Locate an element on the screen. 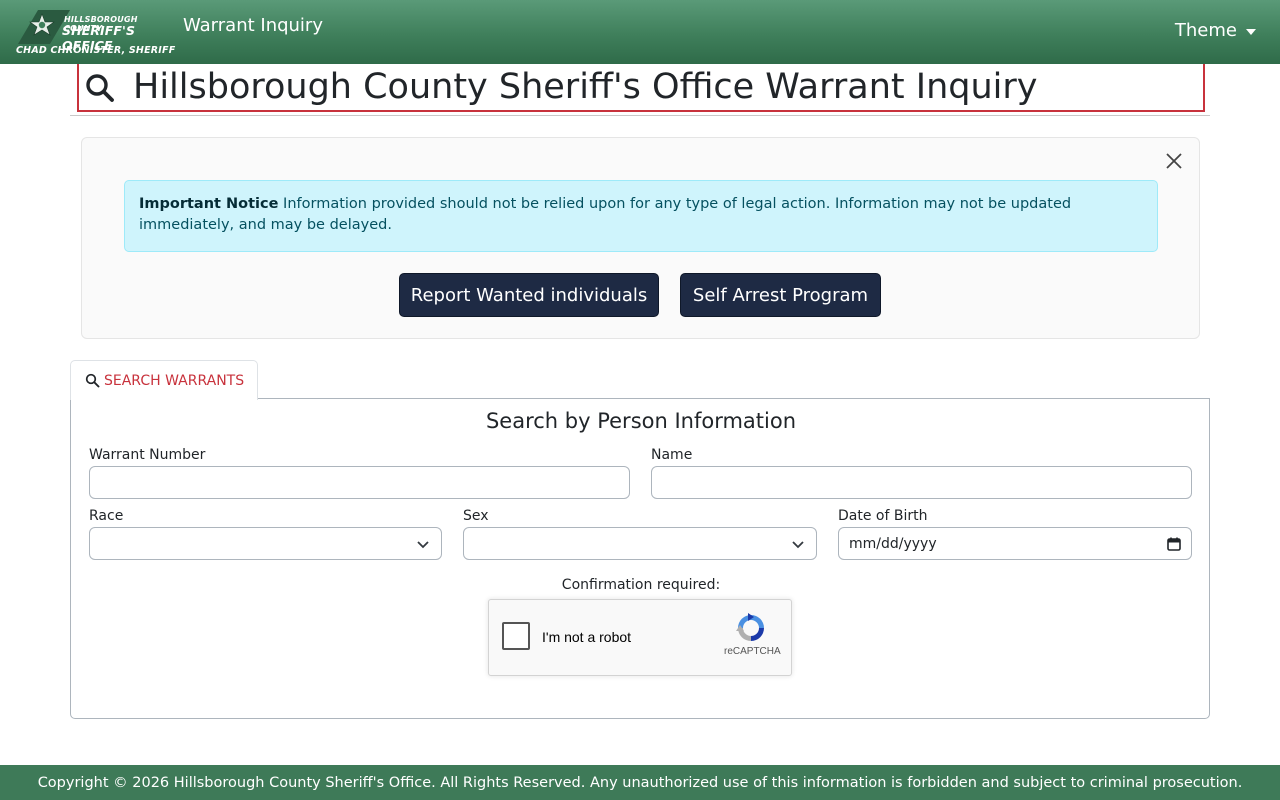  logo-line-3: CHAD CHRONISTER, SHERIFF is located at coordinates (96, 50).